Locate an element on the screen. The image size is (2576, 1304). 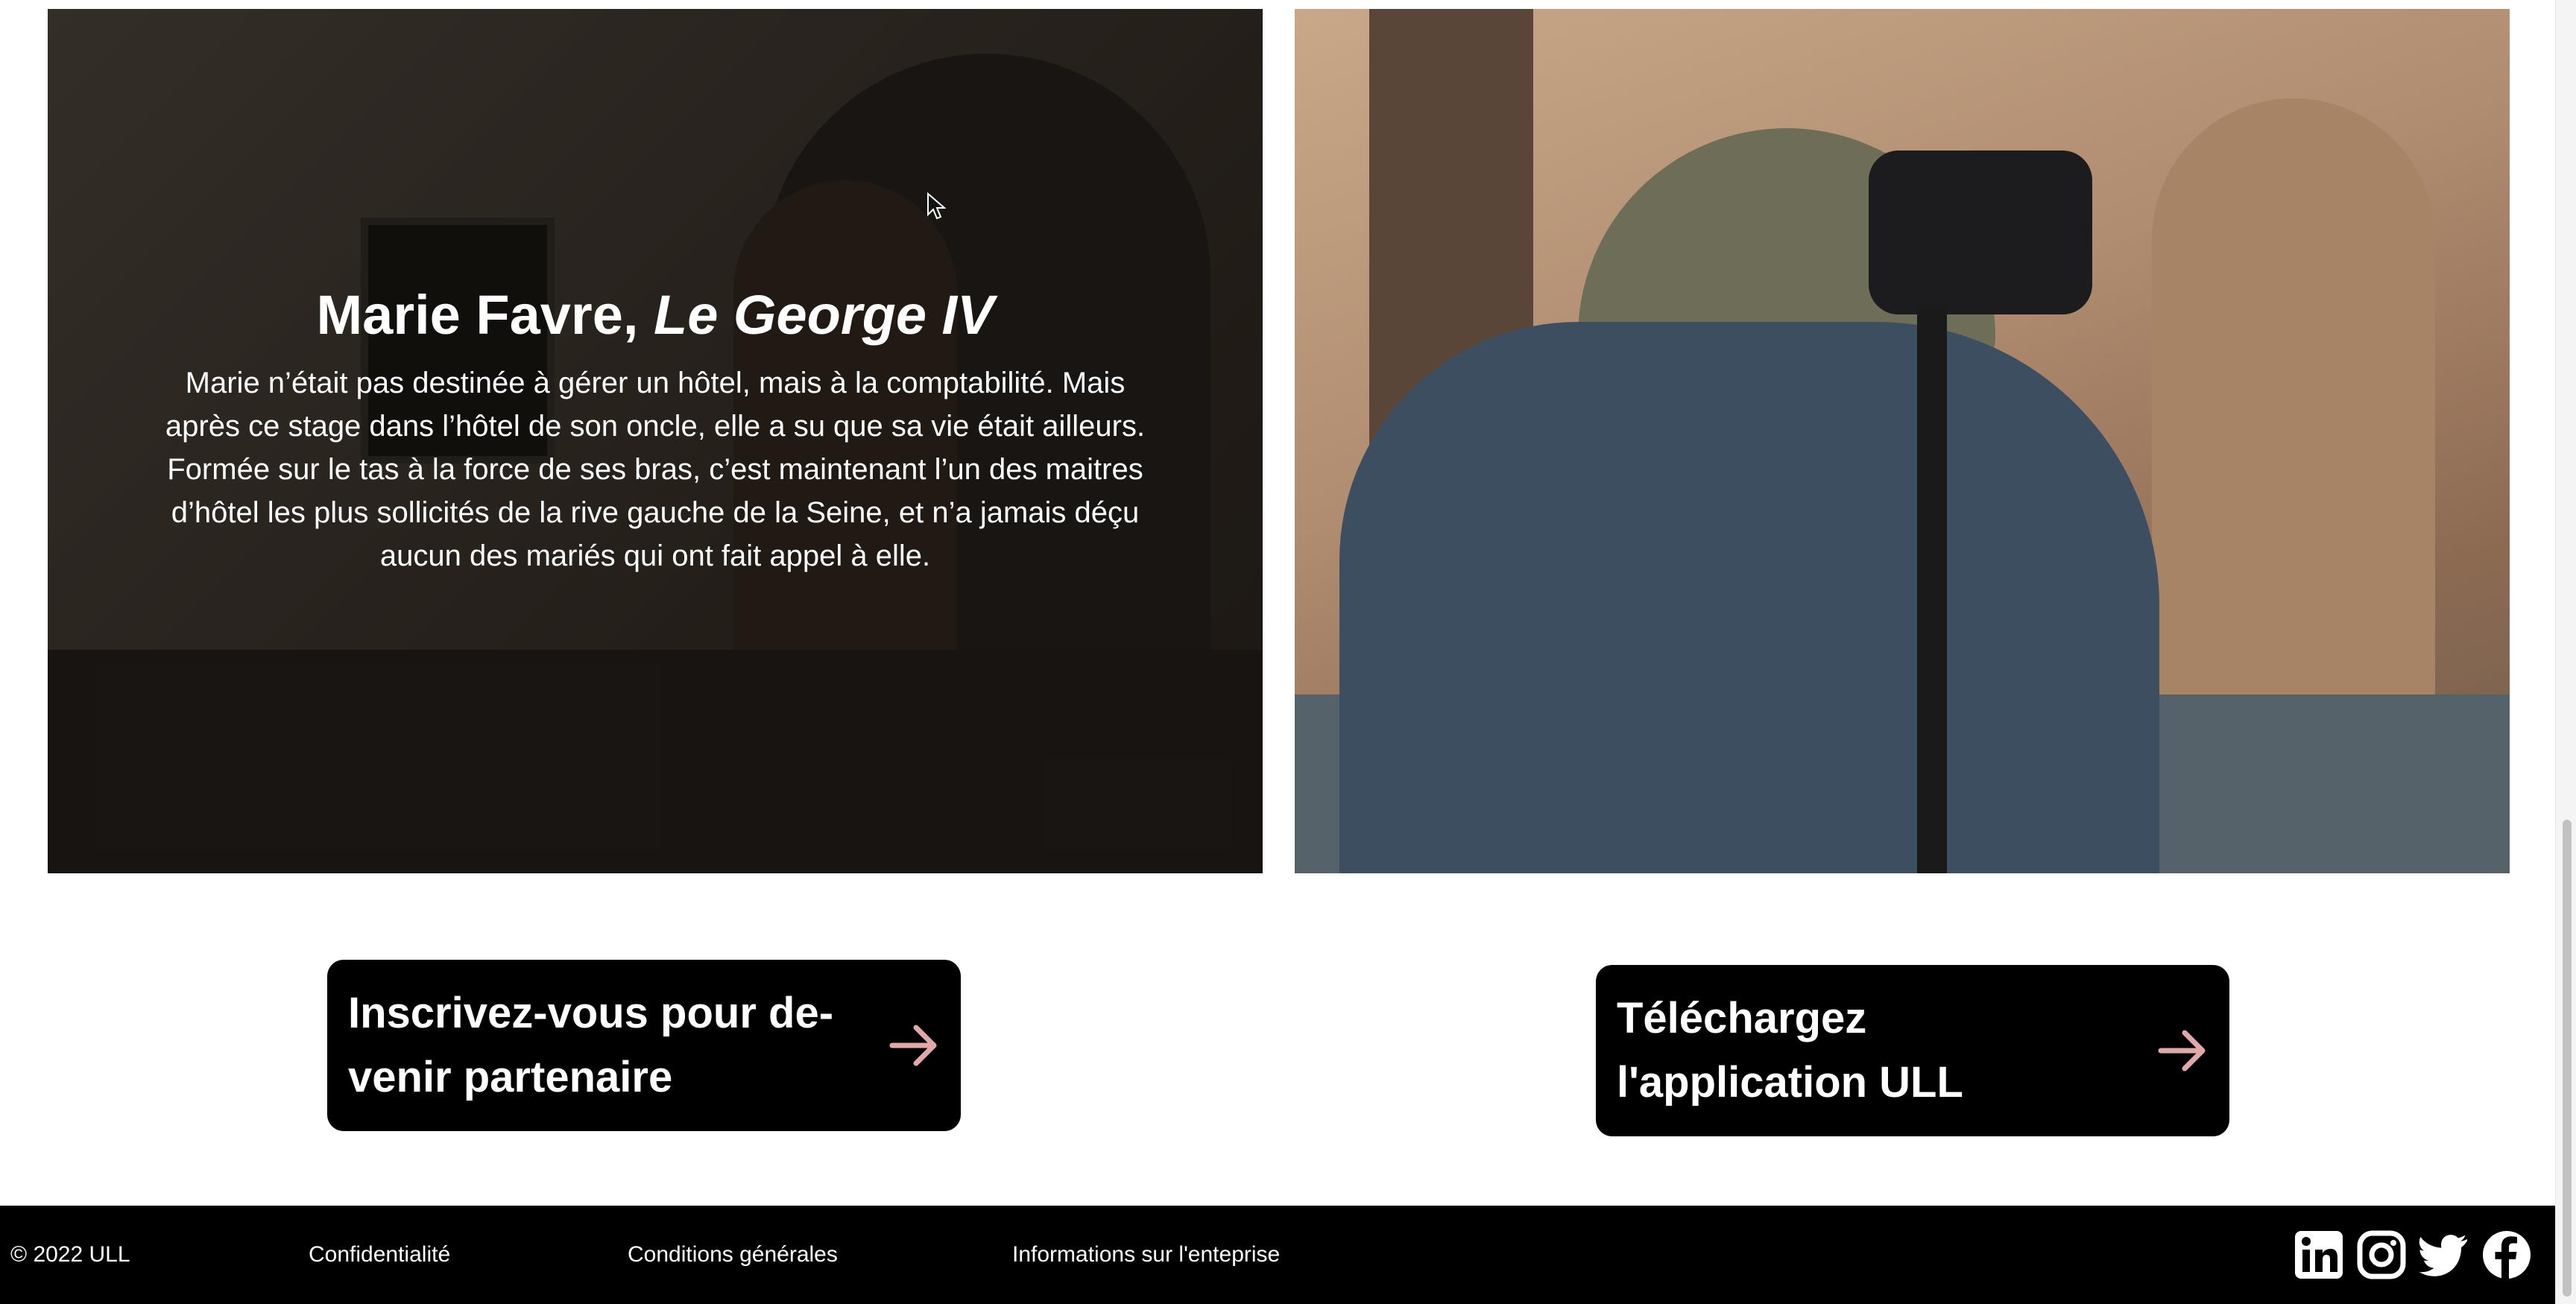
testimonial-title: Marie Favre, Le George IV is located at coordinates (655, 315).